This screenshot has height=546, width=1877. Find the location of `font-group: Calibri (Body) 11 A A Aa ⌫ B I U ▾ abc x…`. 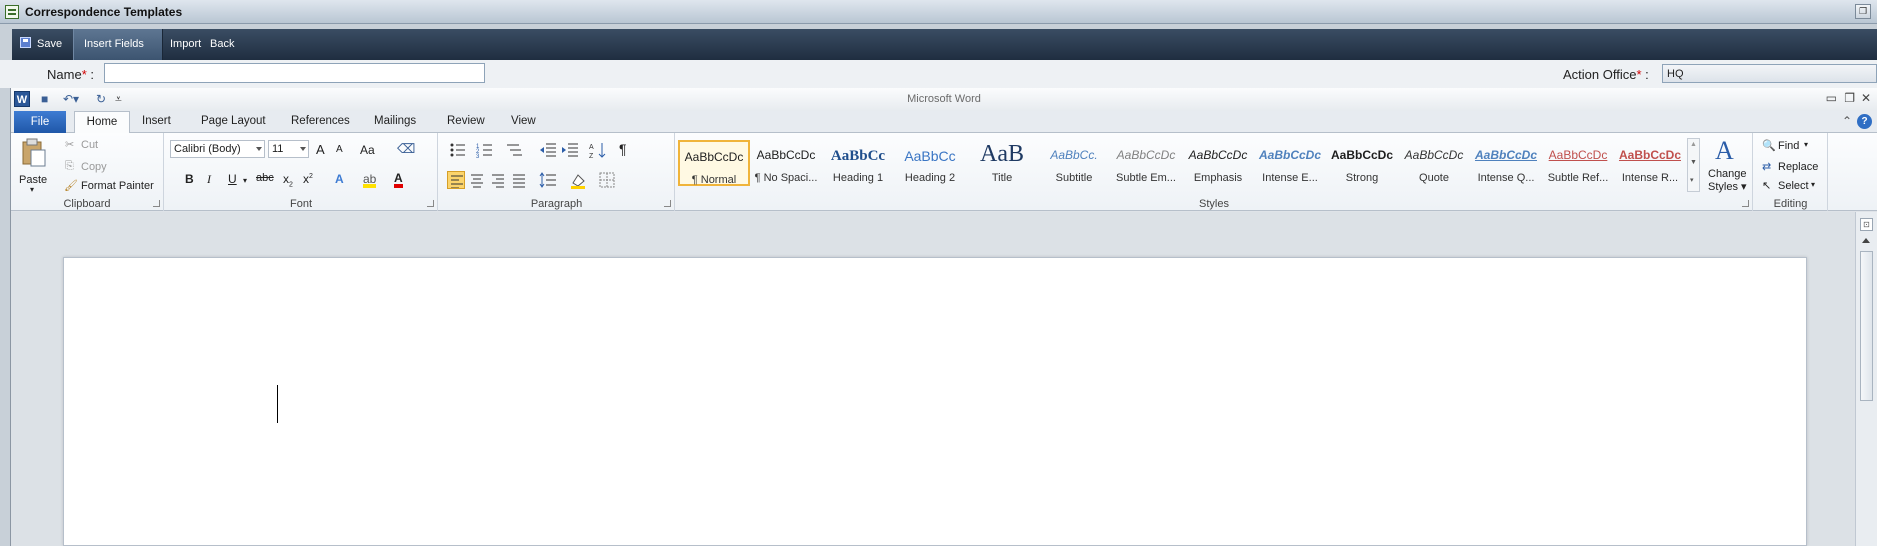

font-group: Calibri (Body) 11 A A Aa ⌫ B I U ▾ abc x… is located at coordinates (301, 172).